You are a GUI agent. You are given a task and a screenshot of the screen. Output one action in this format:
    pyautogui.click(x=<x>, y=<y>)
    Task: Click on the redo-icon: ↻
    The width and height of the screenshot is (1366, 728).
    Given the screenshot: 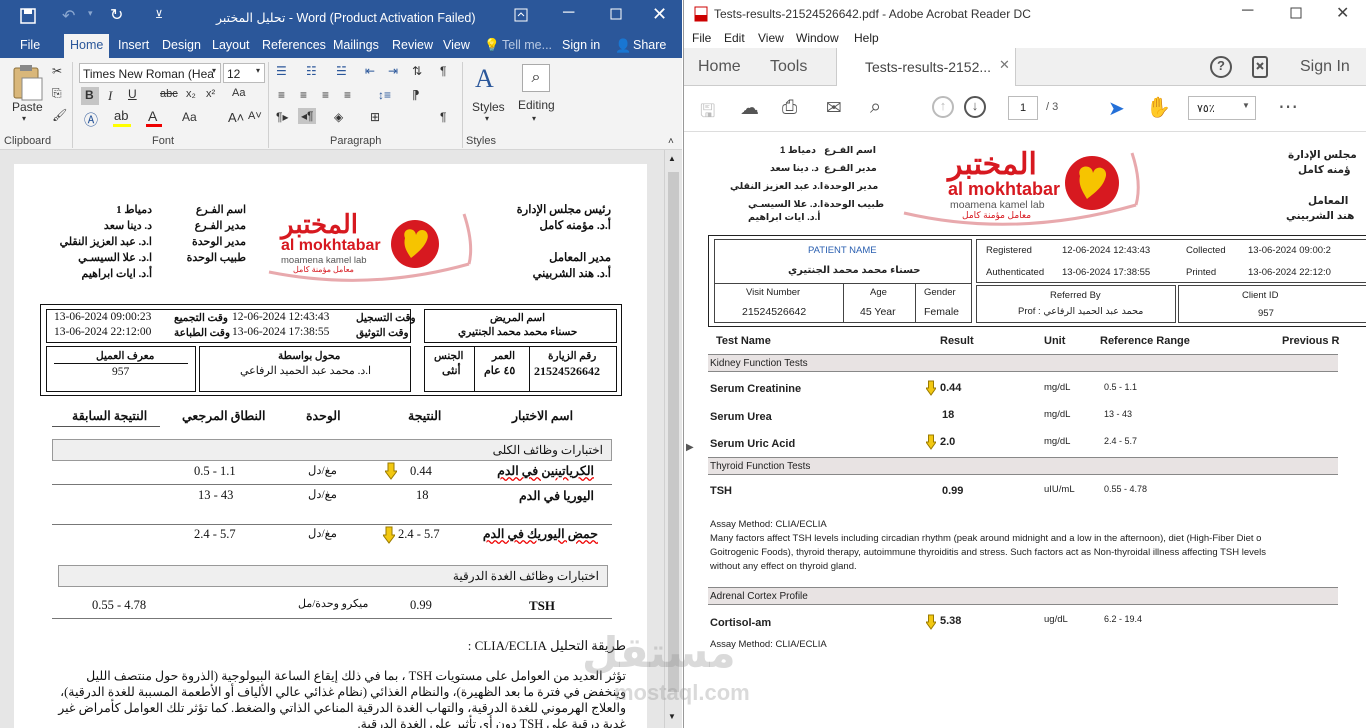 What is the action you would take?
    pyautogui.click(x=116, y=15)
    